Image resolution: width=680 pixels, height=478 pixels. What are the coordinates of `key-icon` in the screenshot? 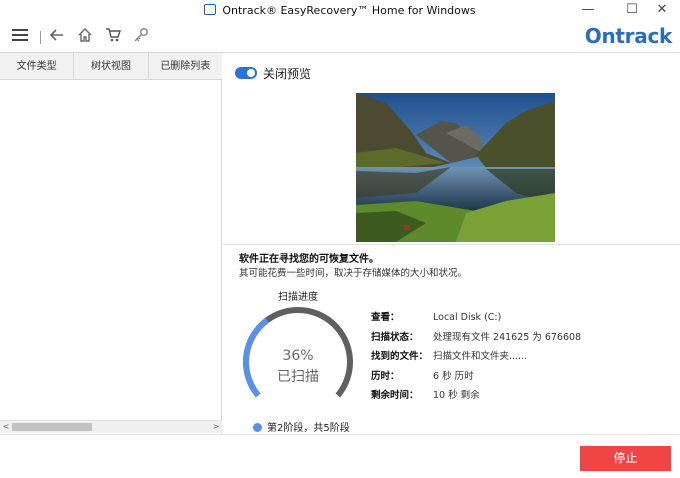 It's located at (141, 37).